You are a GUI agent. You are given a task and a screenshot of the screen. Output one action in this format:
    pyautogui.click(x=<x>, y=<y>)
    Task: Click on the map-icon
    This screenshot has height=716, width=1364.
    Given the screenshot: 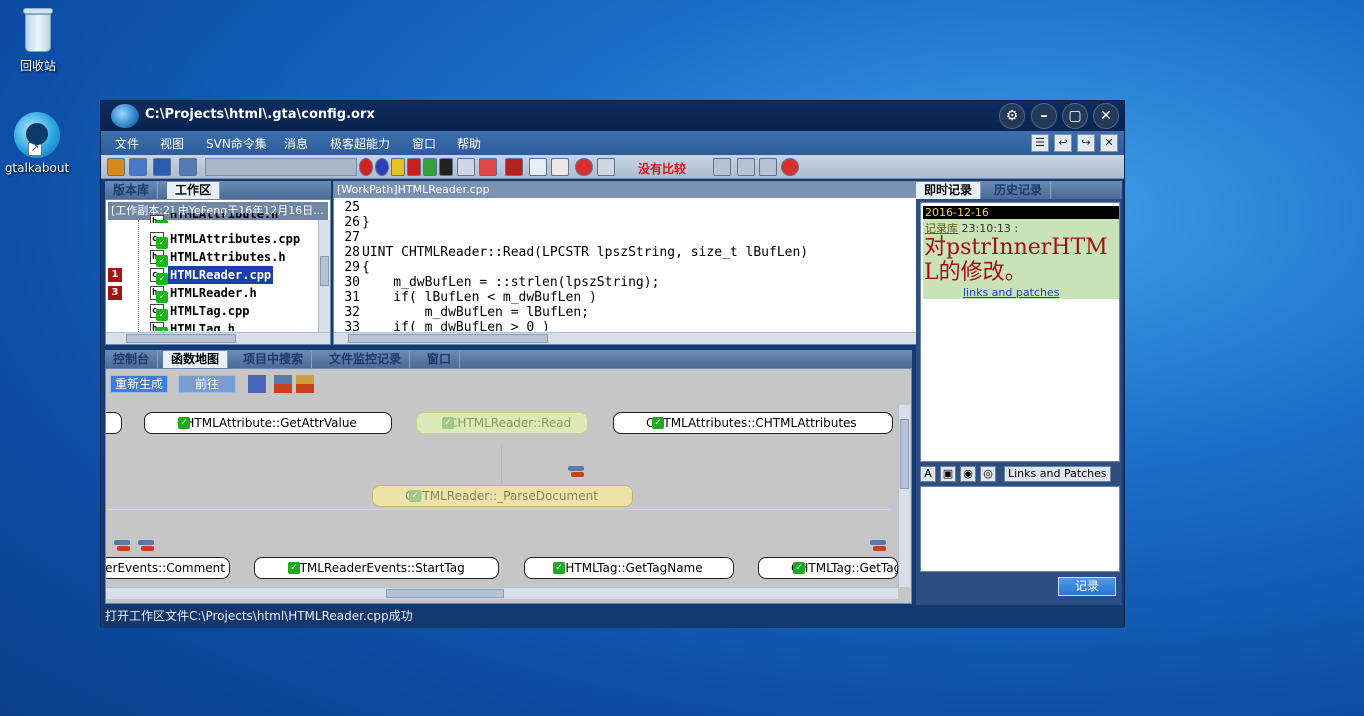 What is the action you would take?
    pyautogui.click(x=257, y=384)
    